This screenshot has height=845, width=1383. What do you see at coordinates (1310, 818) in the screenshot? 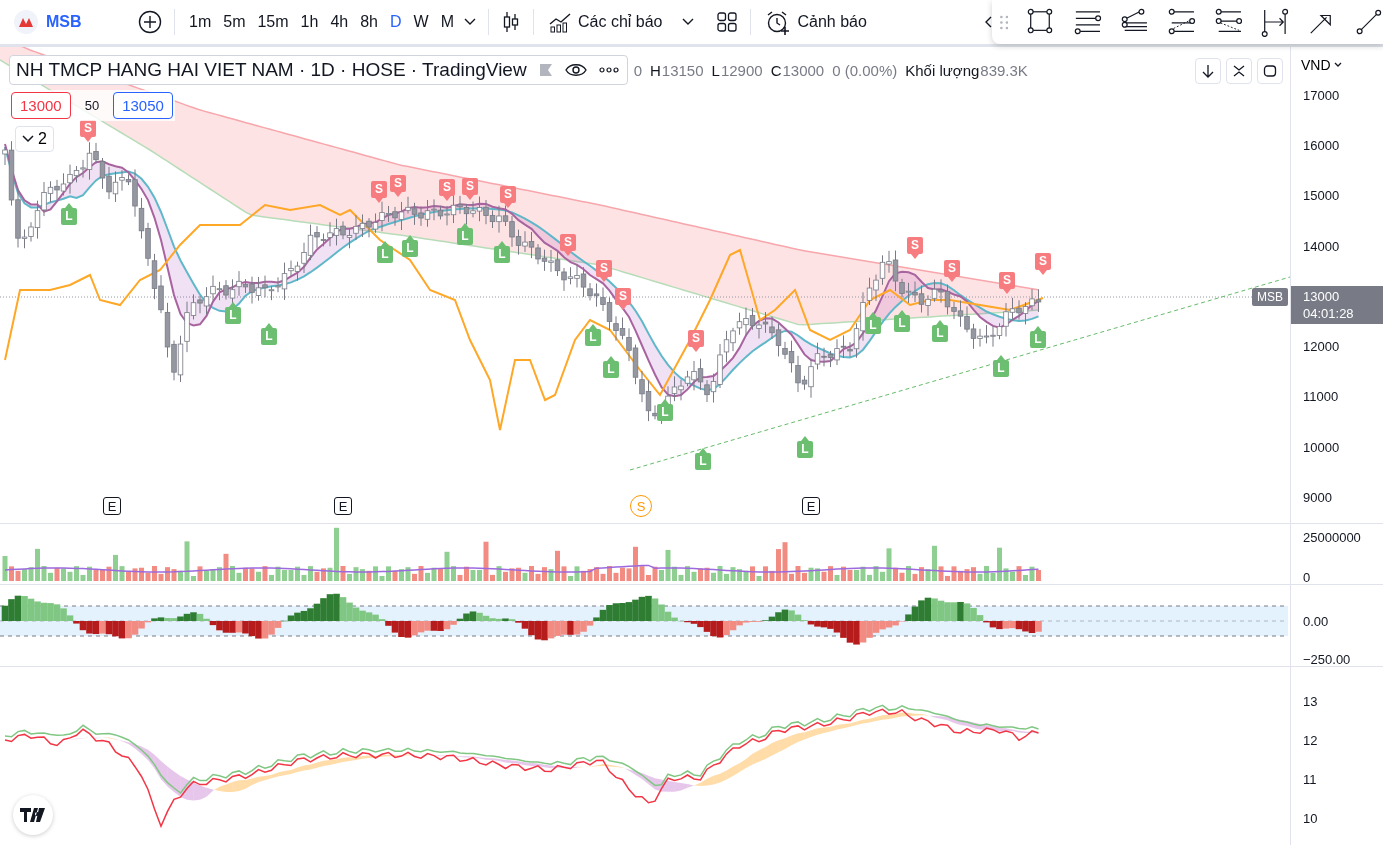
I see `axis-label: 10` at bounding box center [1310, 818].